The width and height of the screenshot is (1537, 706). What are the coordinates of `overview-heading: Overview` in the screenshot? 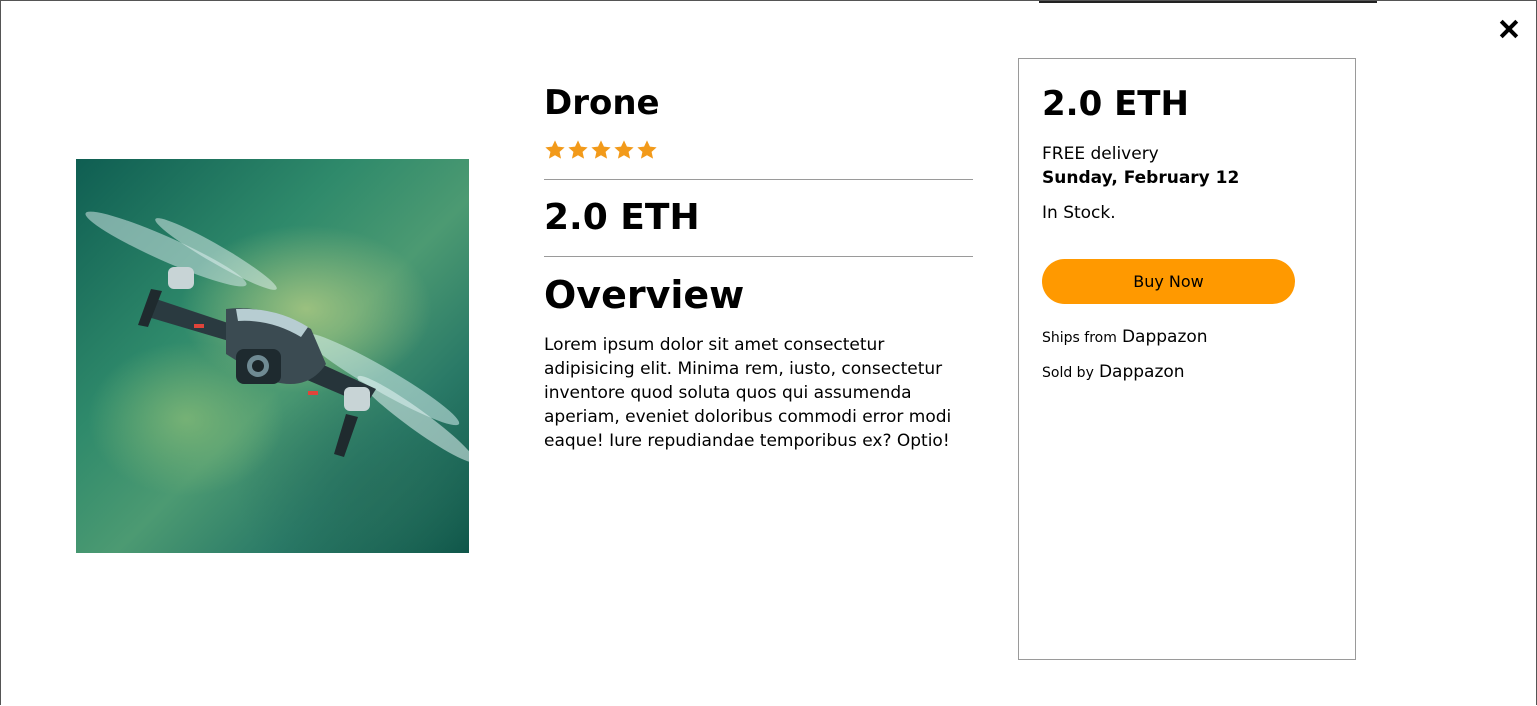 It's located at (644, 295).